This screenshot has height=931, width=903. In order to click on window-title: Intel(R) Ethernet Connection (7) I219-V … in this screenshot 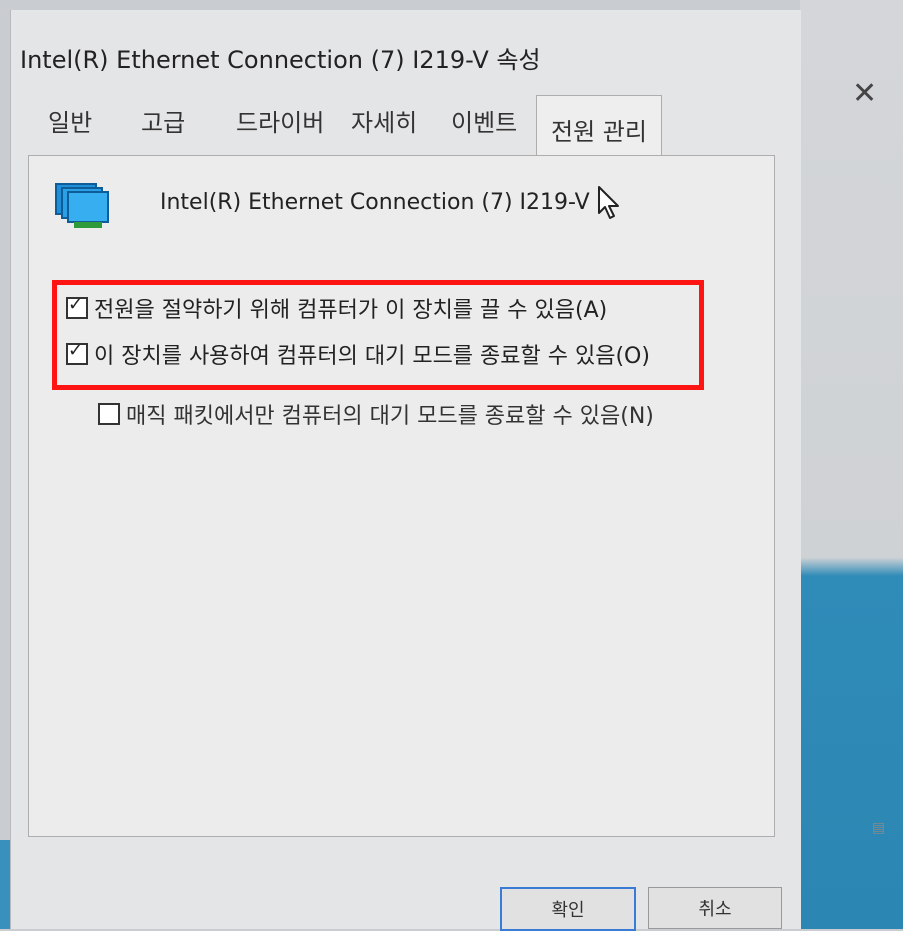, I will do `click(280, 60)`.